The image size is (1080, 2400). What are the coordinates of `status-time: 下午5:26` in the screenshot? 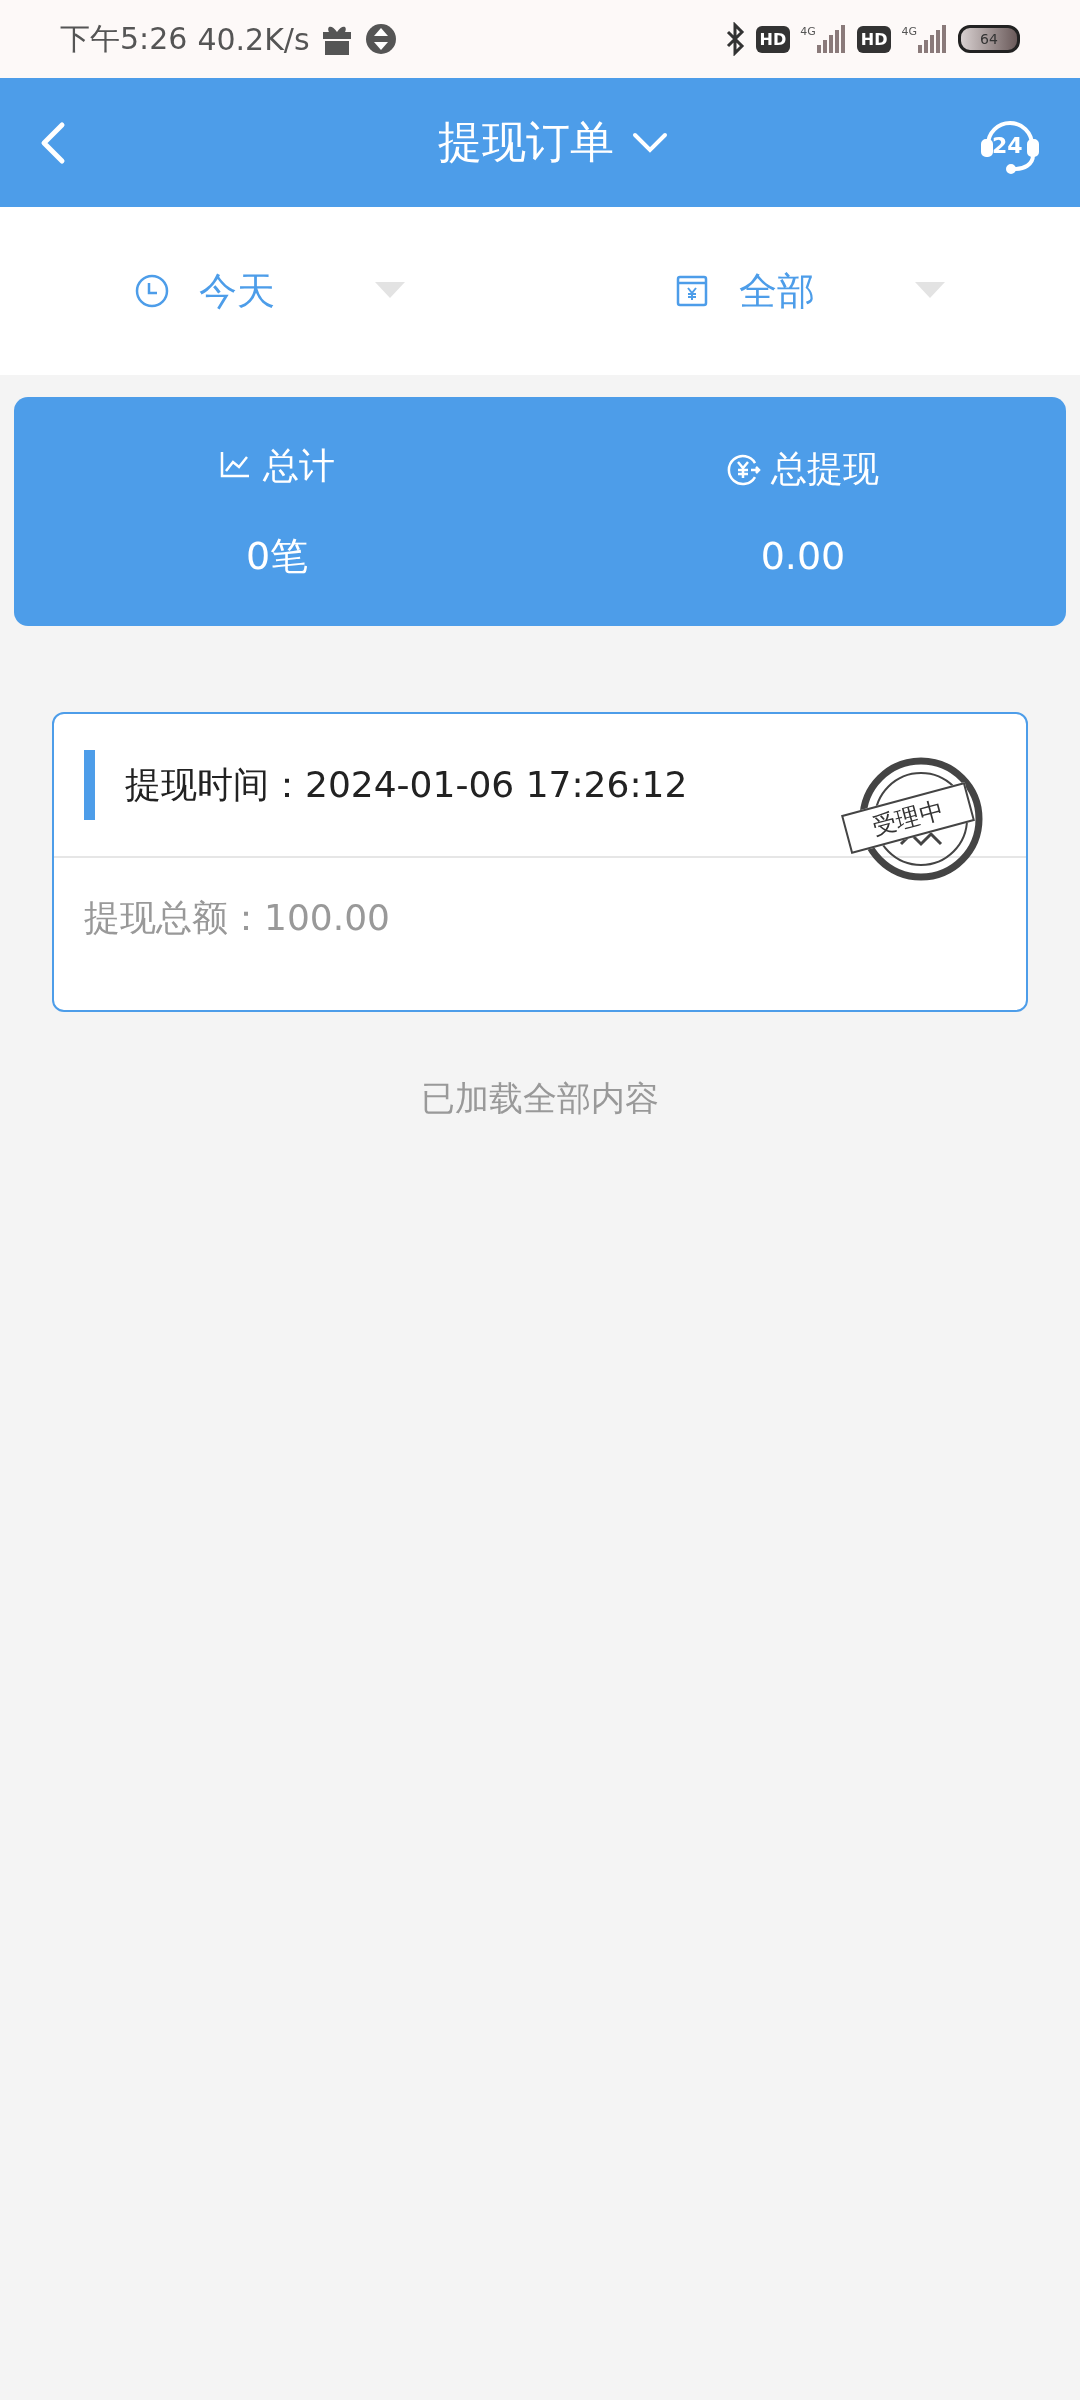 It's located at (124, 38).